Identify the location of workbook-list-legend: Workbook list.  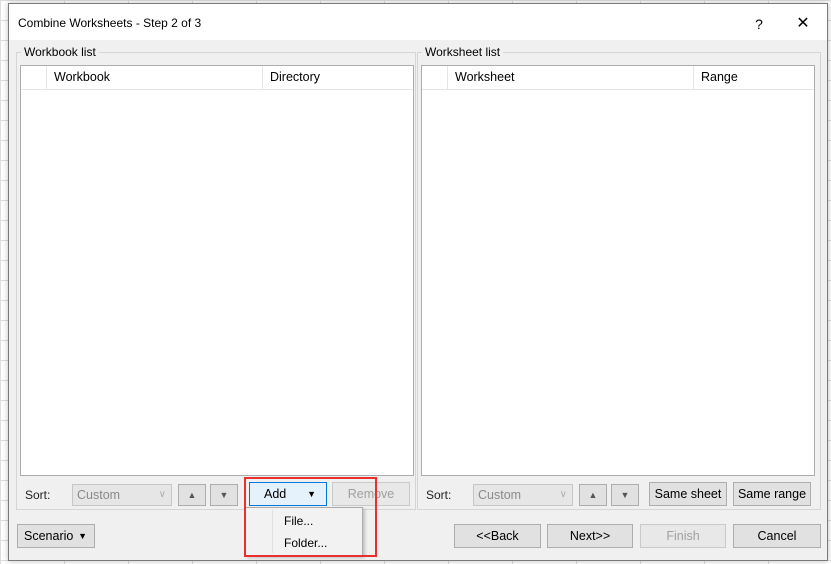
(60, 52).